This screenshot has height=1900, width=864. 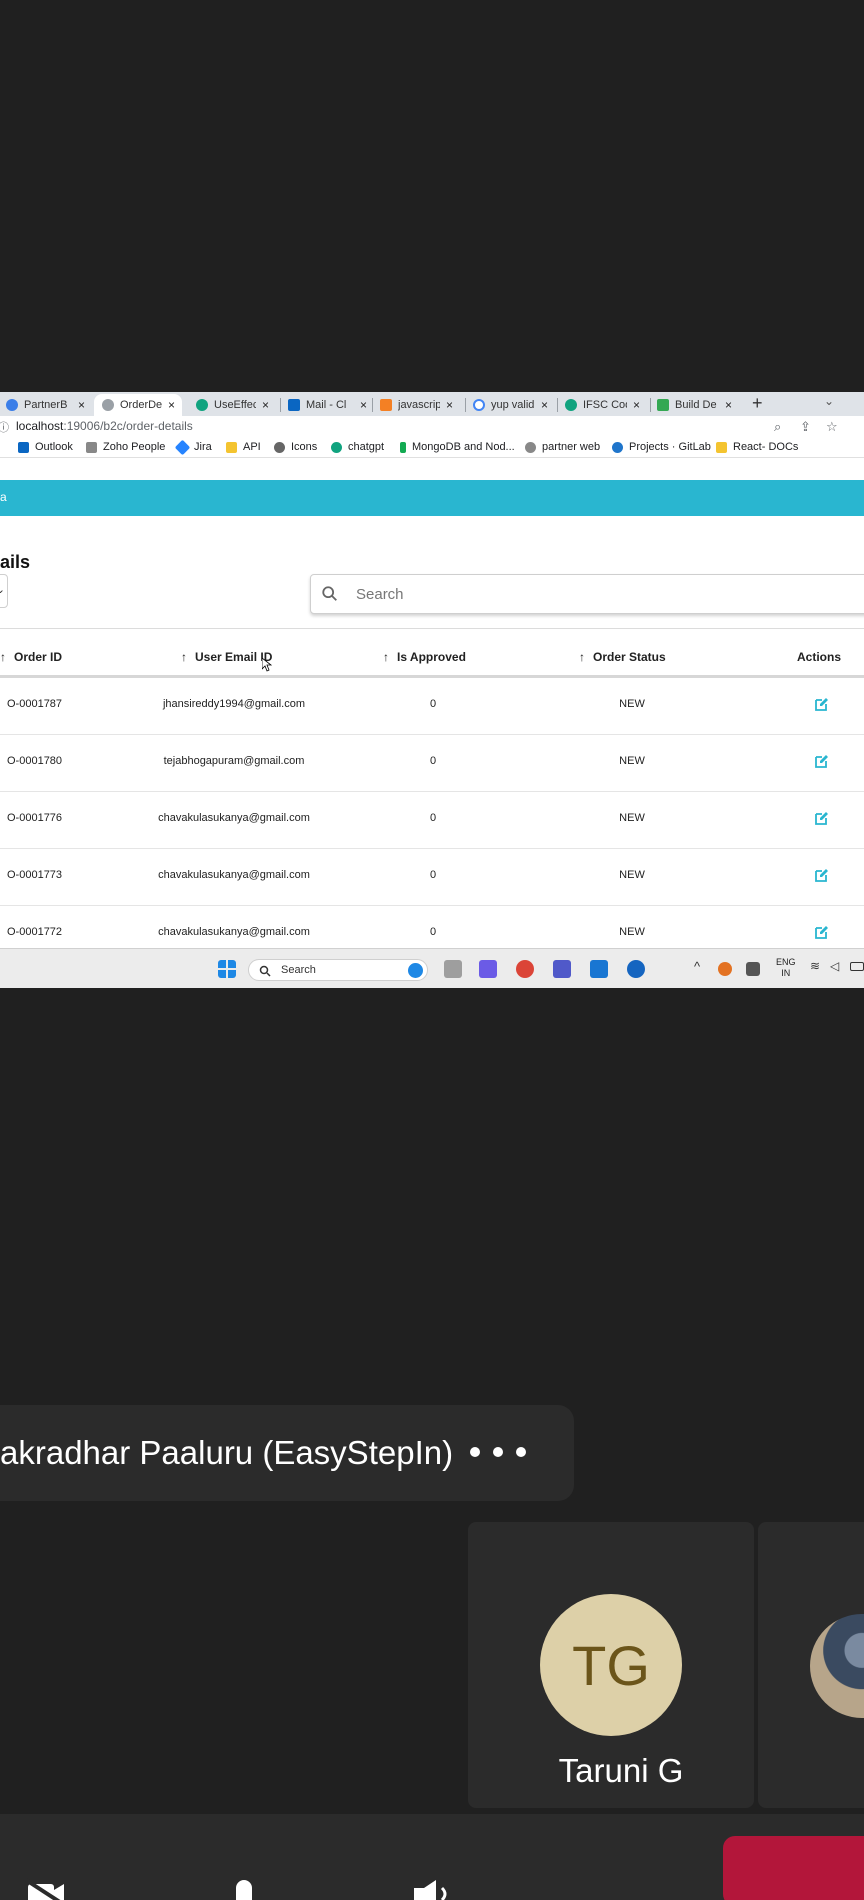 I want to click on more-options-button, so click(x=498, y=1452).